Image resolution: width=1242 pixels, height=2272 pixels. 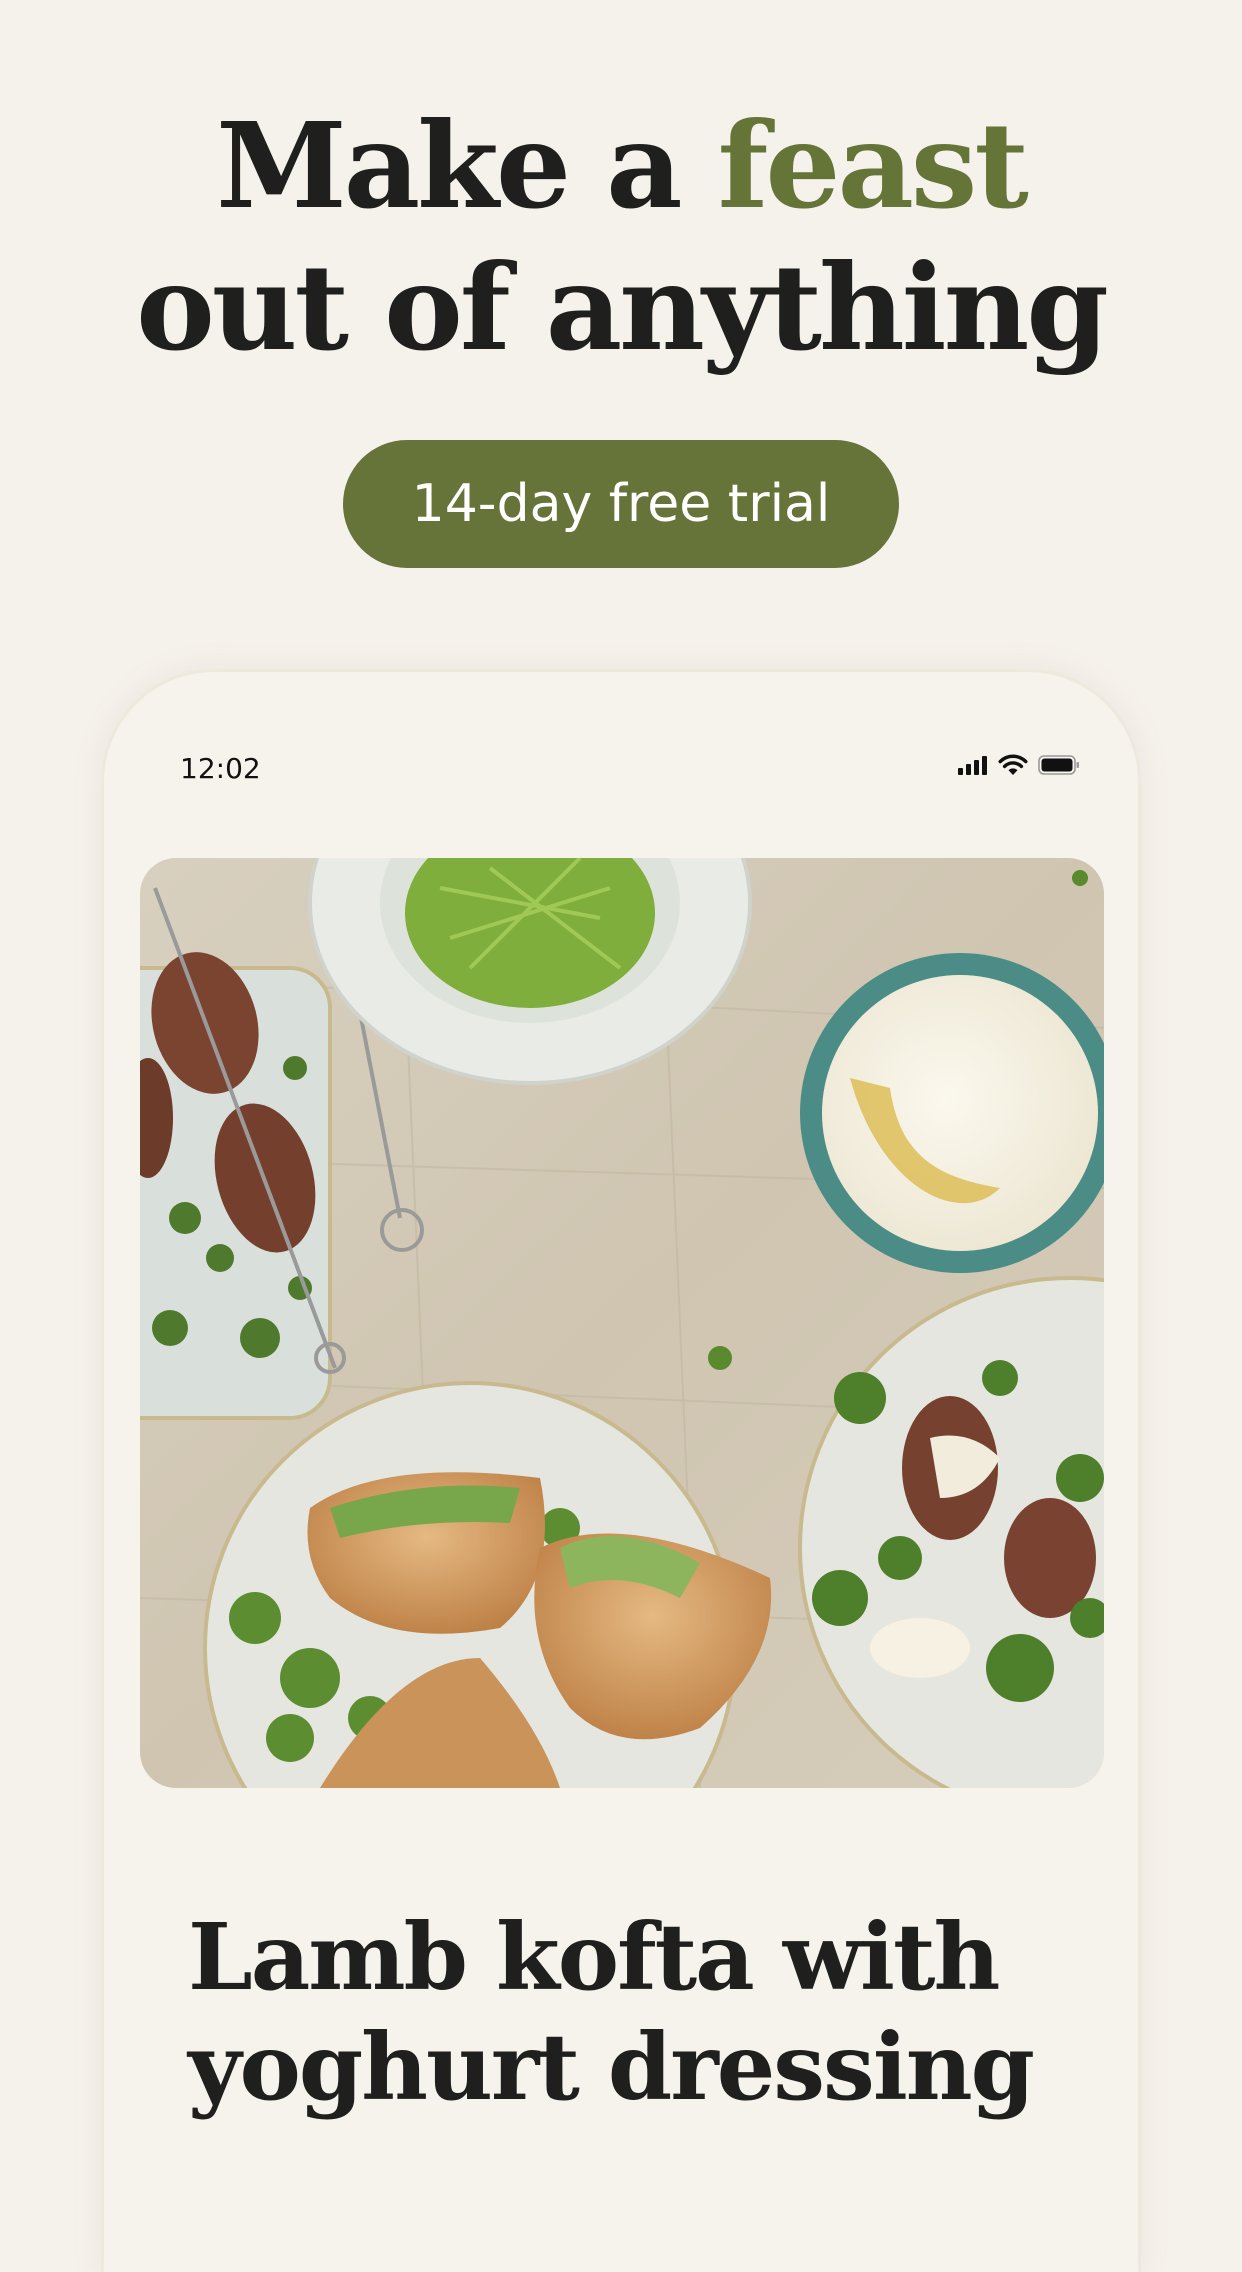 What do you see at coordinates (621, 772) in the screenshot?
I see `status-bar: 12:02` at bounding box center [621, 772].